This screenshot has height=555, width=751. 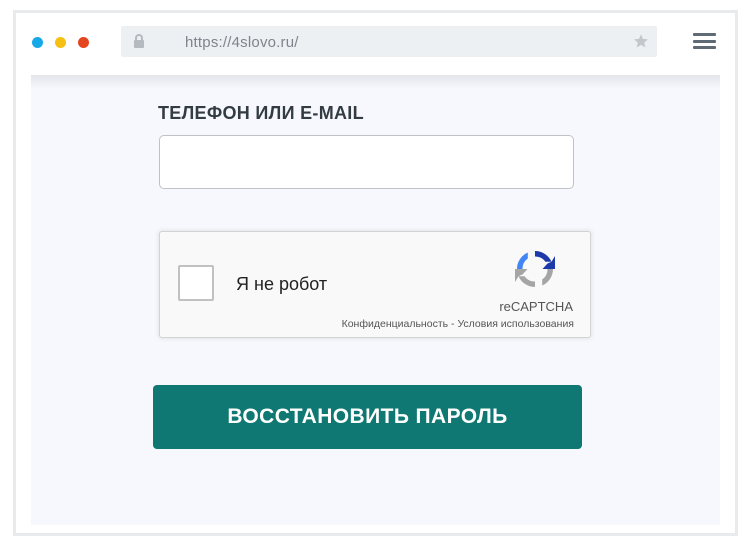 What do you see at coordinates (282, 284) in the screenshot?
I see `recaptcha-checkbox-label: Я не робот` at bounding box center [282, 284].